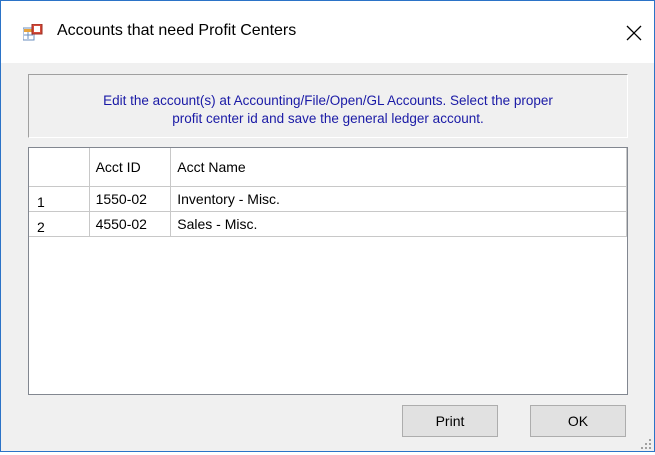  I want to click on acct-id-cell: 4550-02, so click(130, 224).